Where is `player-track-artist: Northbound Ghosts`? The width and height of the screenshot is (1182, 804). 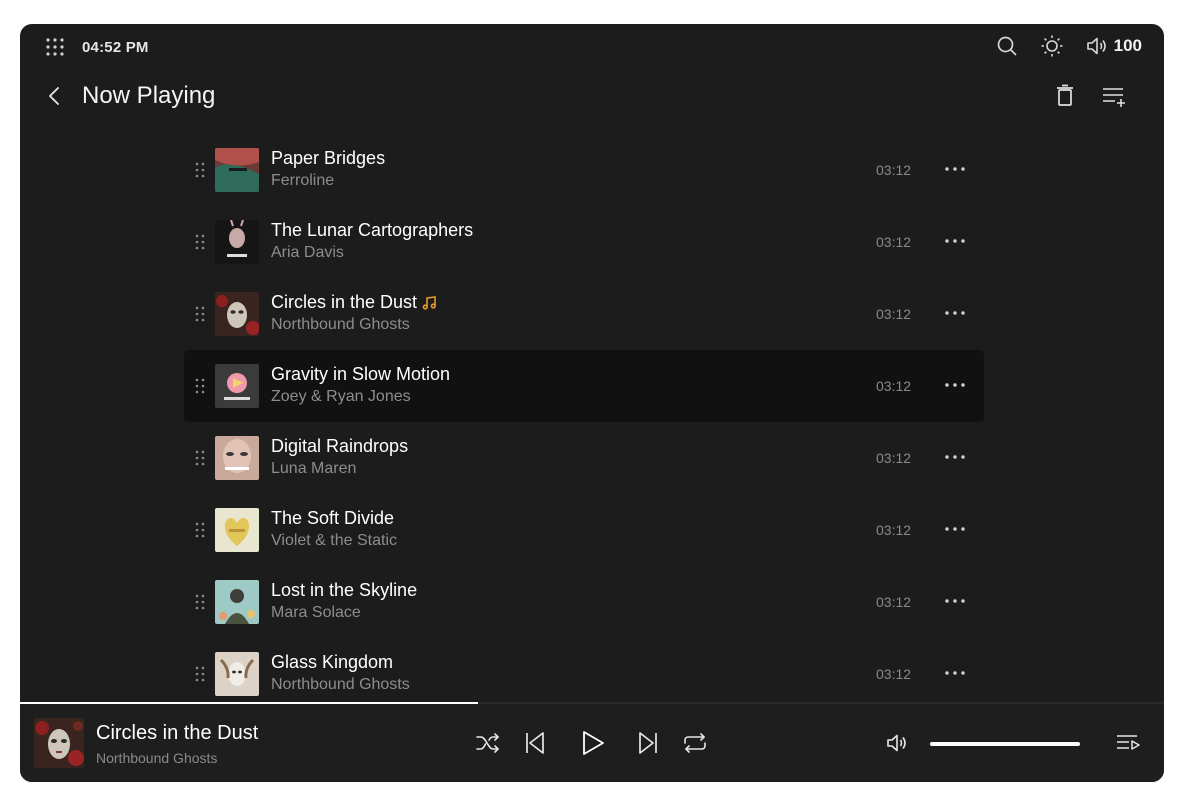
player-track-artist: Northbound Ghosts is located at coordinates (157, 758).